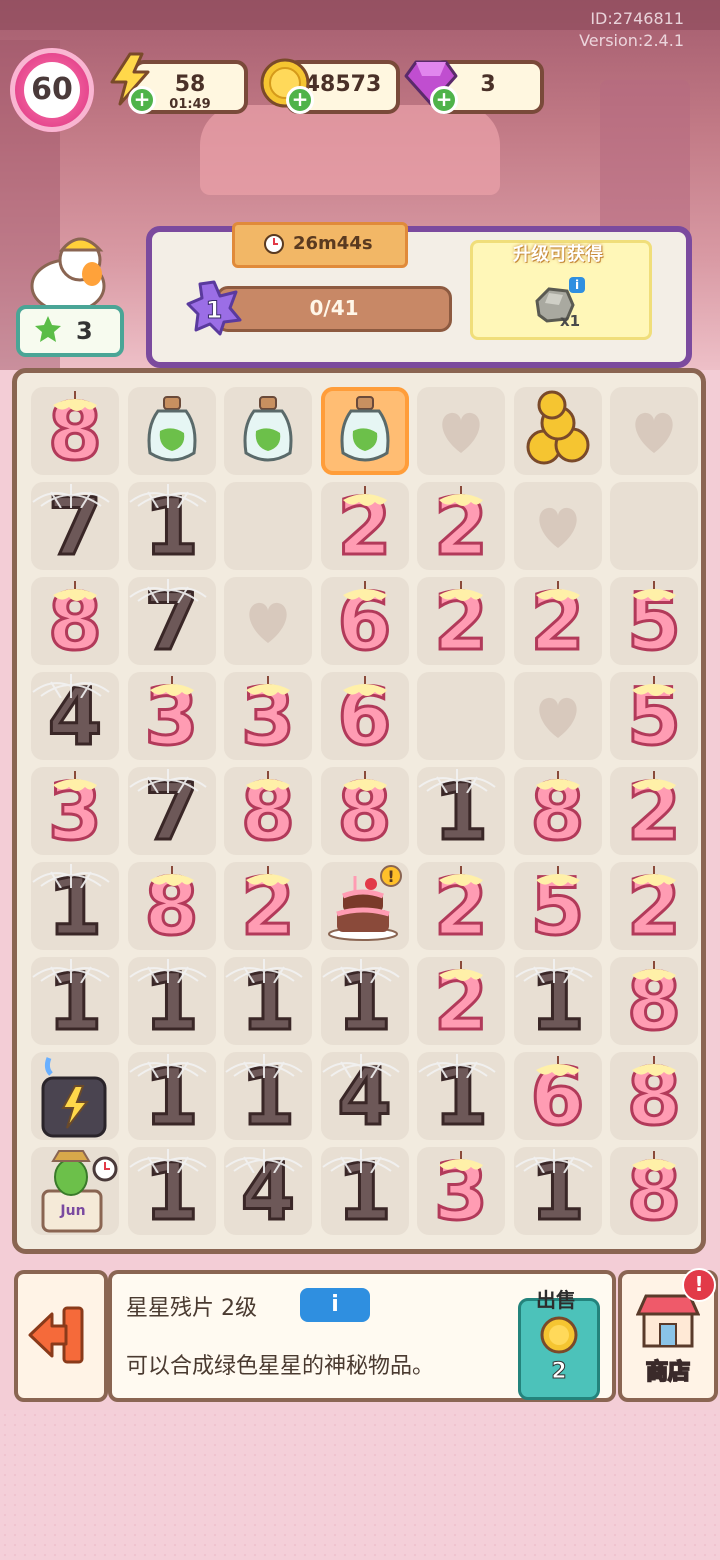 The height and width of the screenshot is (1560, 720). I want to click on star-level-number: 1, so click(214, 310).